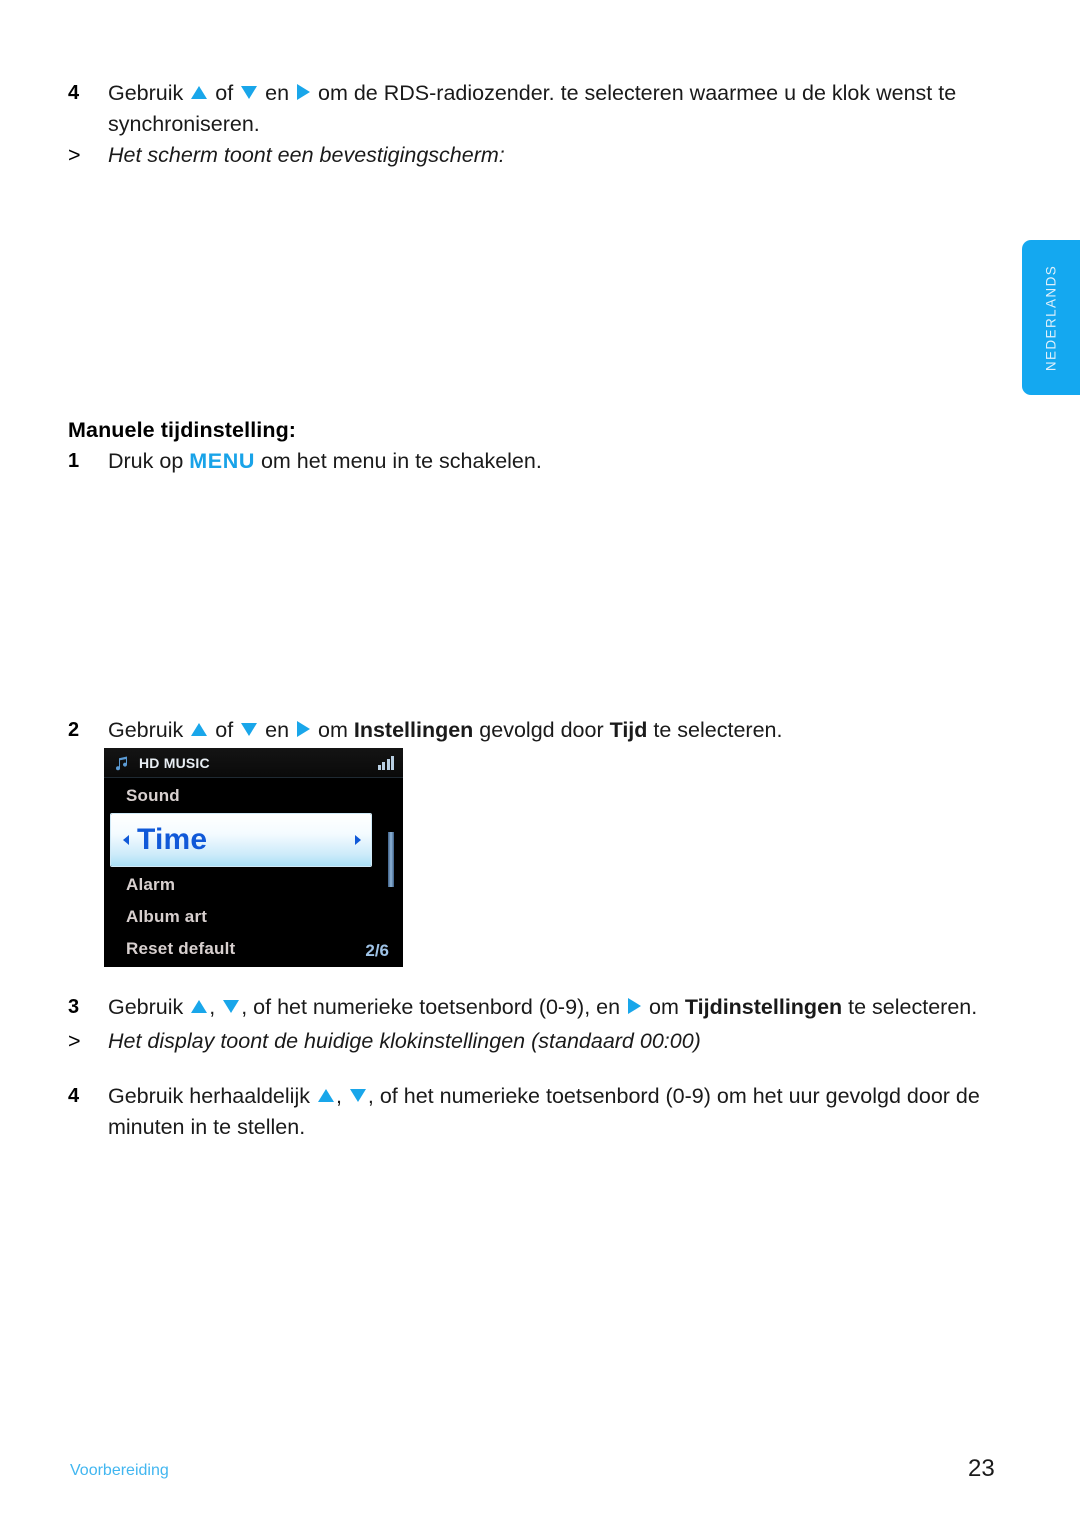 Image resolution: width=1080 pixels, height=1527 pixels. What do you see at coordinates (628, 730) in the screenshot?
I see `menu-item-tijd: Tijd` at bounding box center [628, 730].